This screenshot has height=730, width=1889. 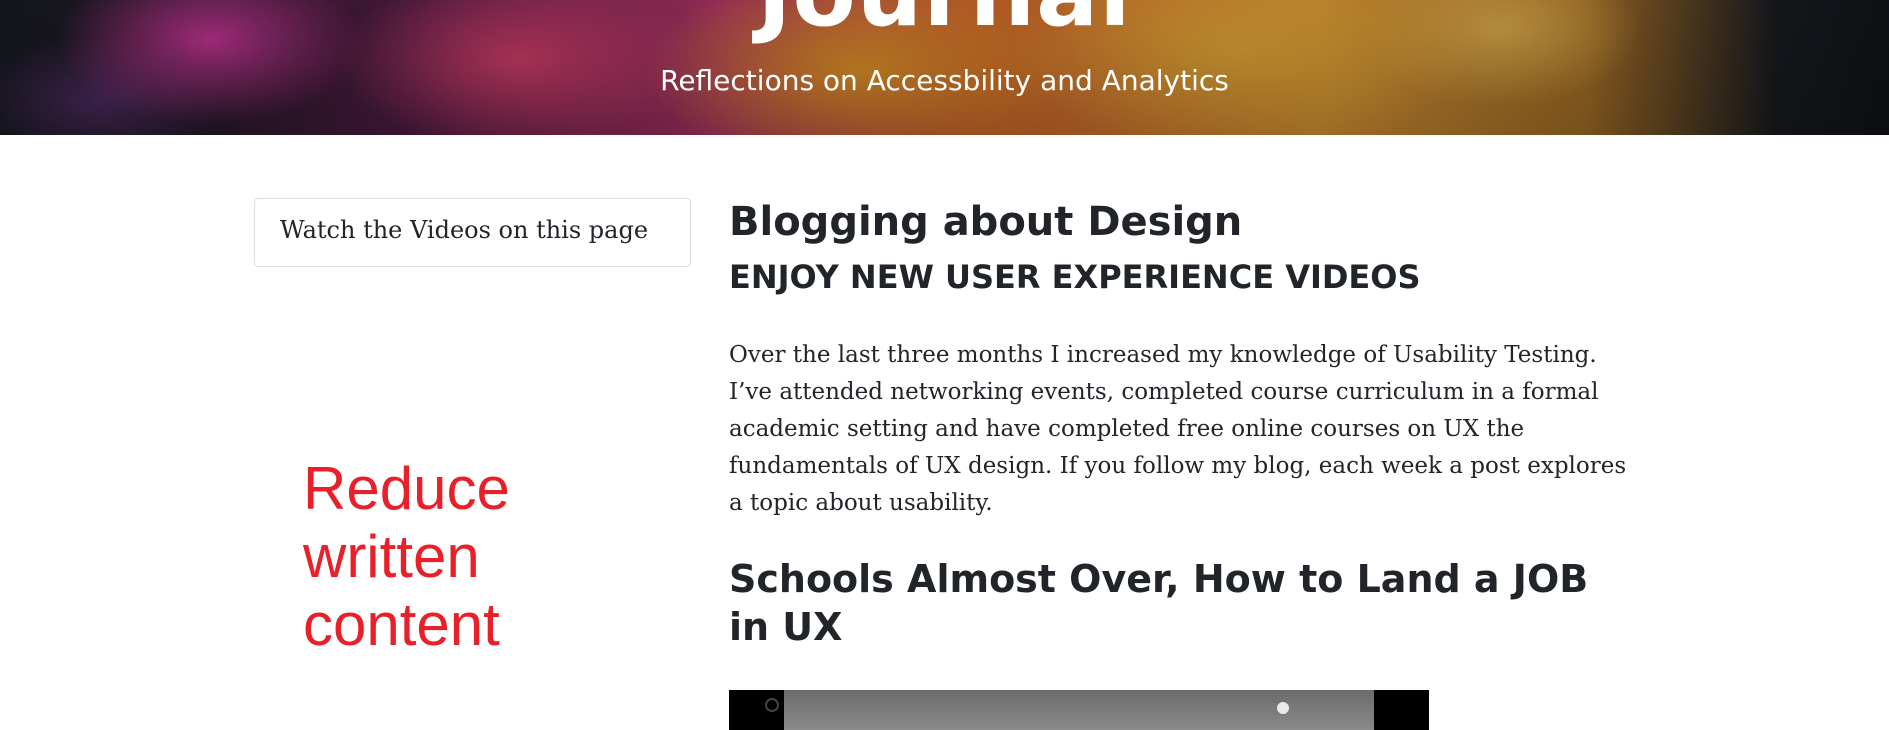 What do you see at coordinates (406, 556) in the screenshot?
I see `review-annotation: Reduce written content` at bounding box center [406, 556].